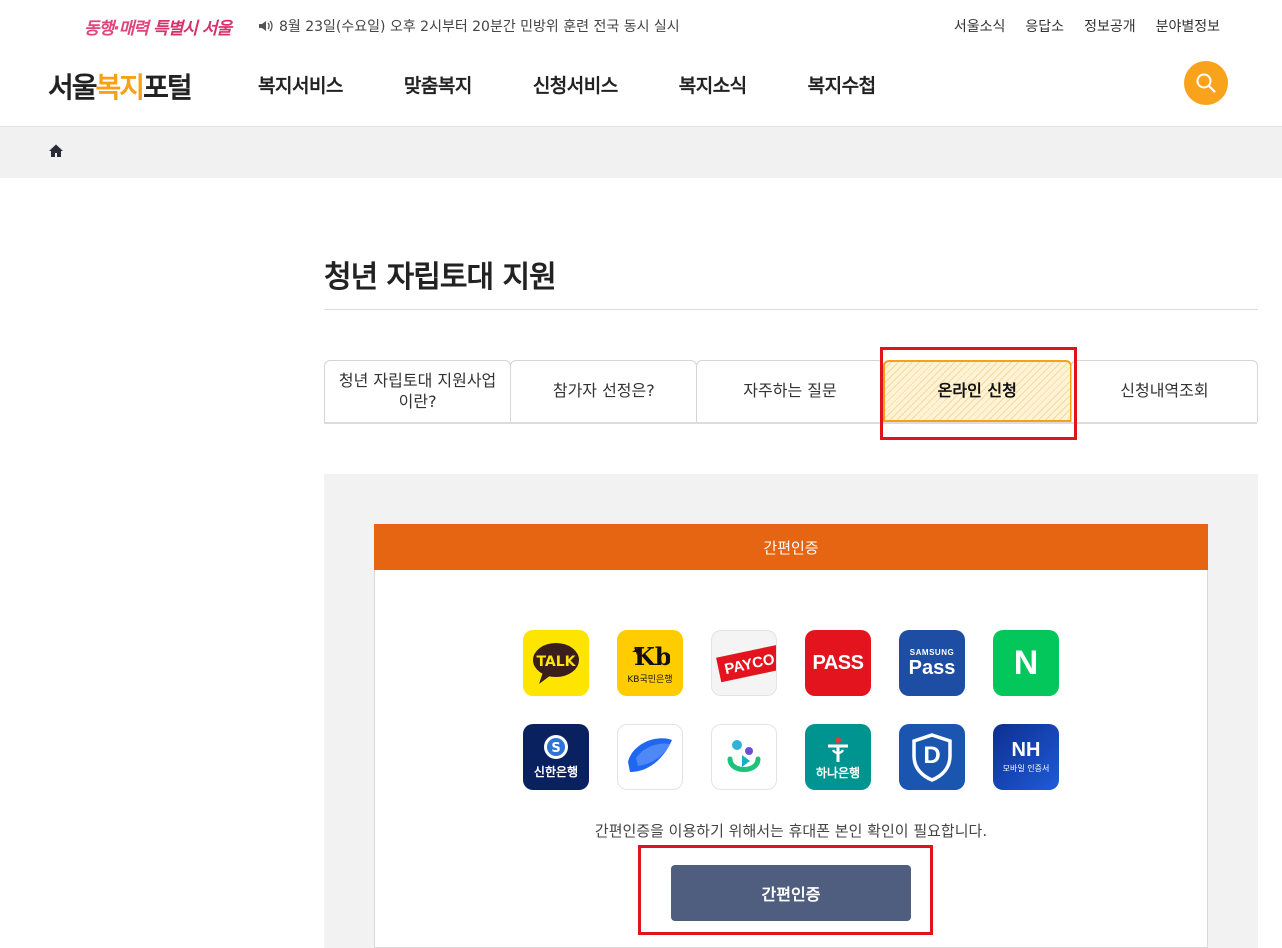  What do you see at coordinates (192, 29) in the screenshot?
I see `slogan-part-b: 특별시 서울` at bounding box center [192, 29].